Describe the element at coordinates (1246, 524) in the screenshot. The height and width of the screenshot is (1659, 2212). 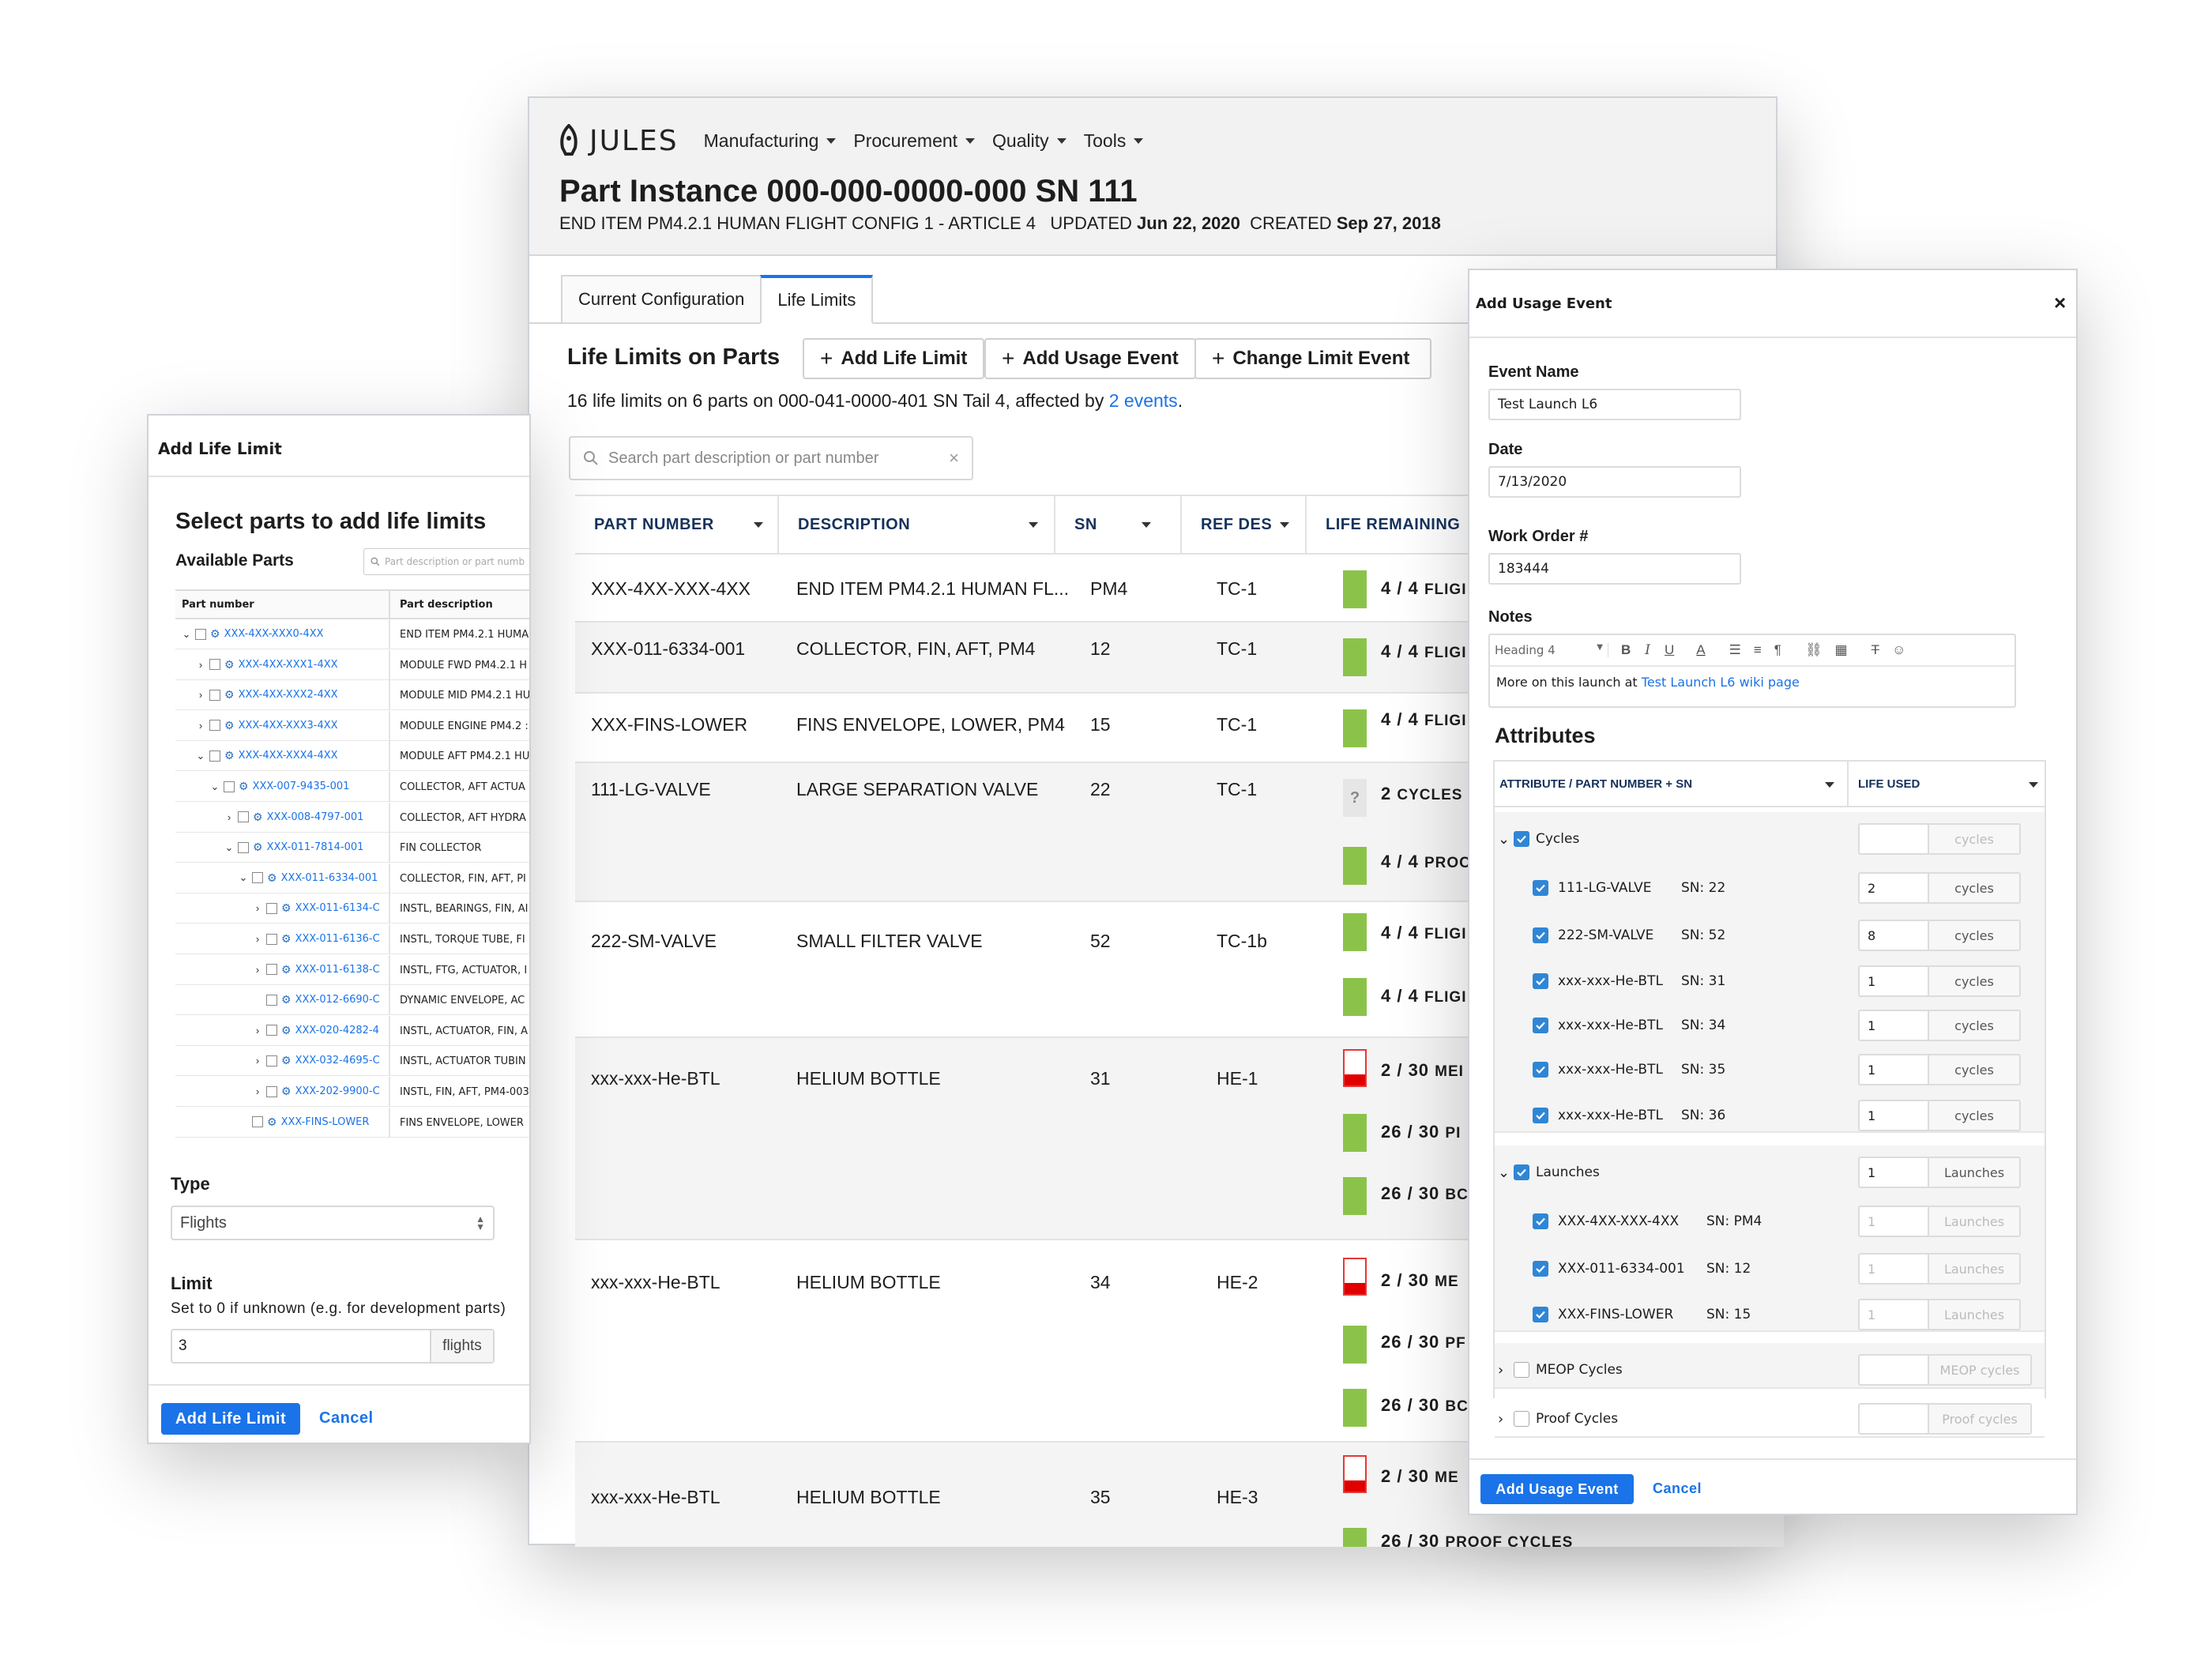
I see `col-ref-des: REF DES` at that location.